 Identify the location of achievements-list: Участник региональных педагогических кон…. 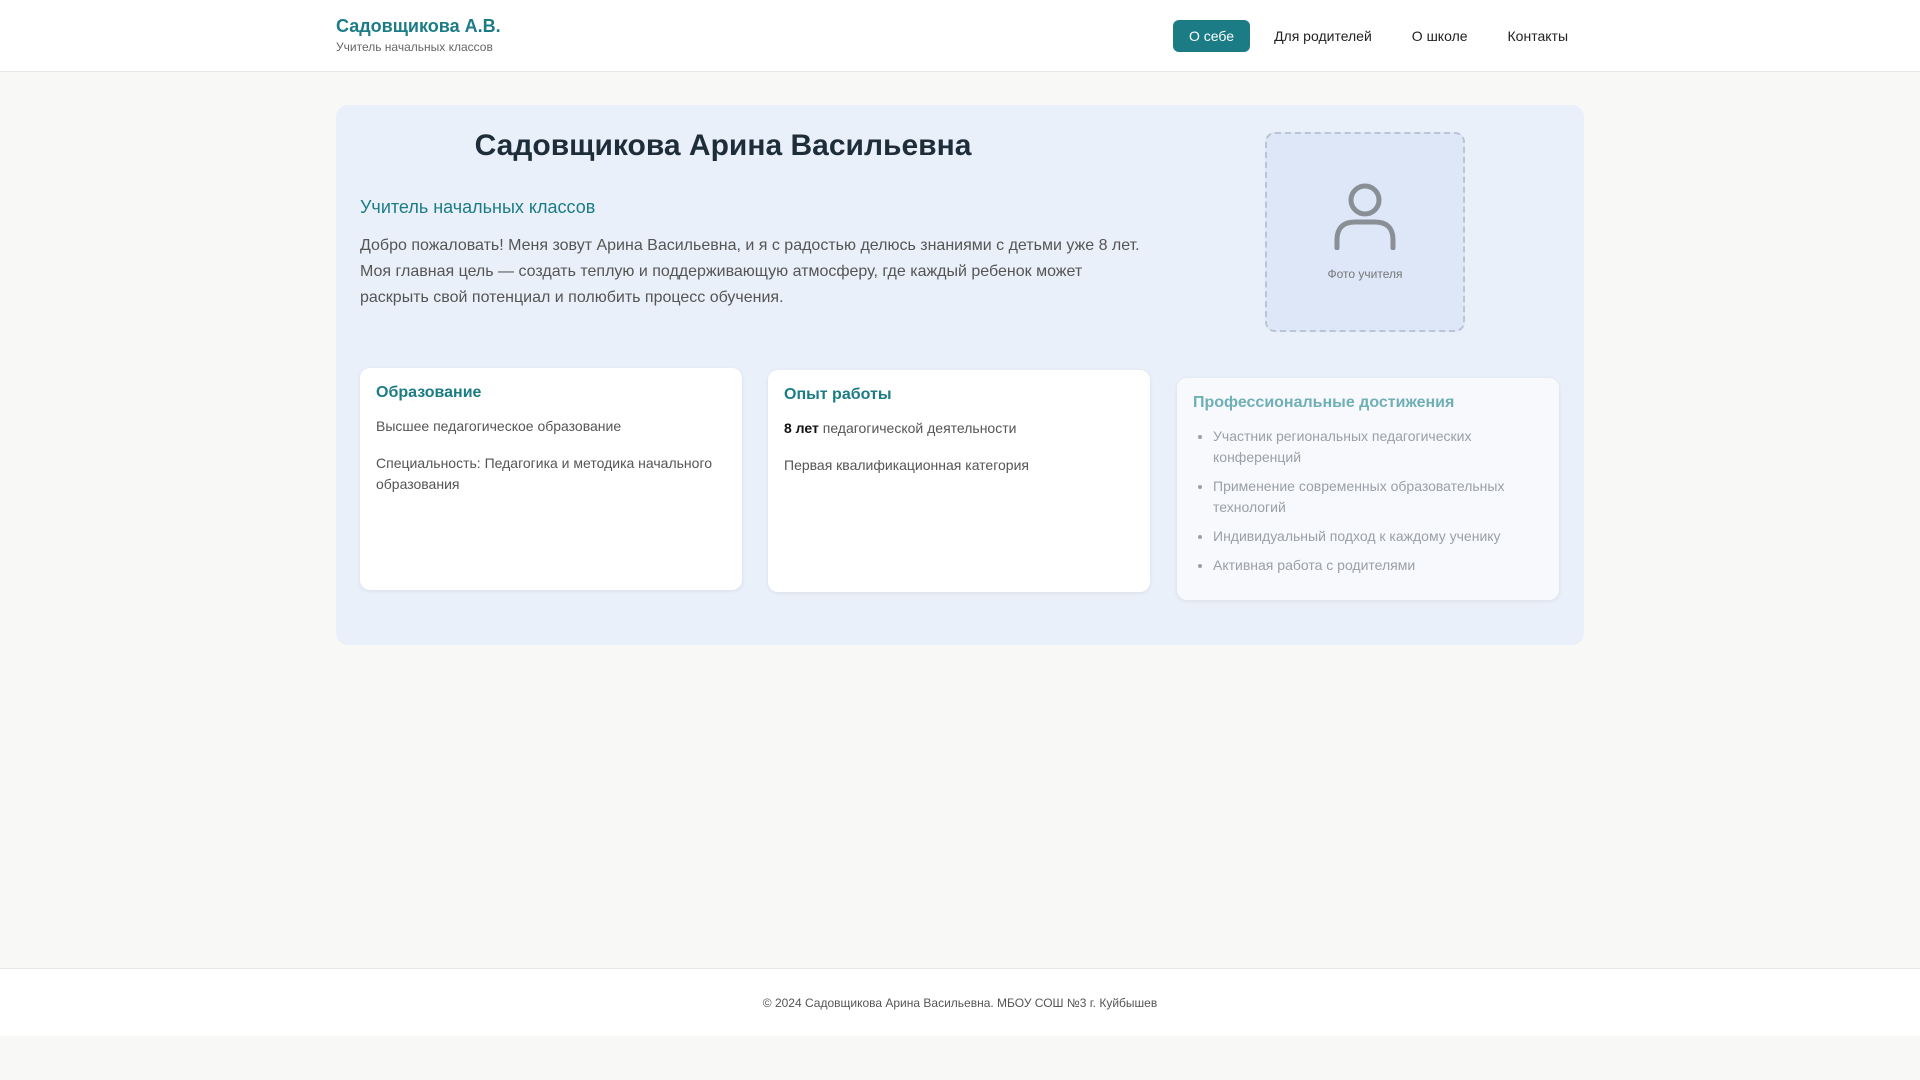
(1368, 501).